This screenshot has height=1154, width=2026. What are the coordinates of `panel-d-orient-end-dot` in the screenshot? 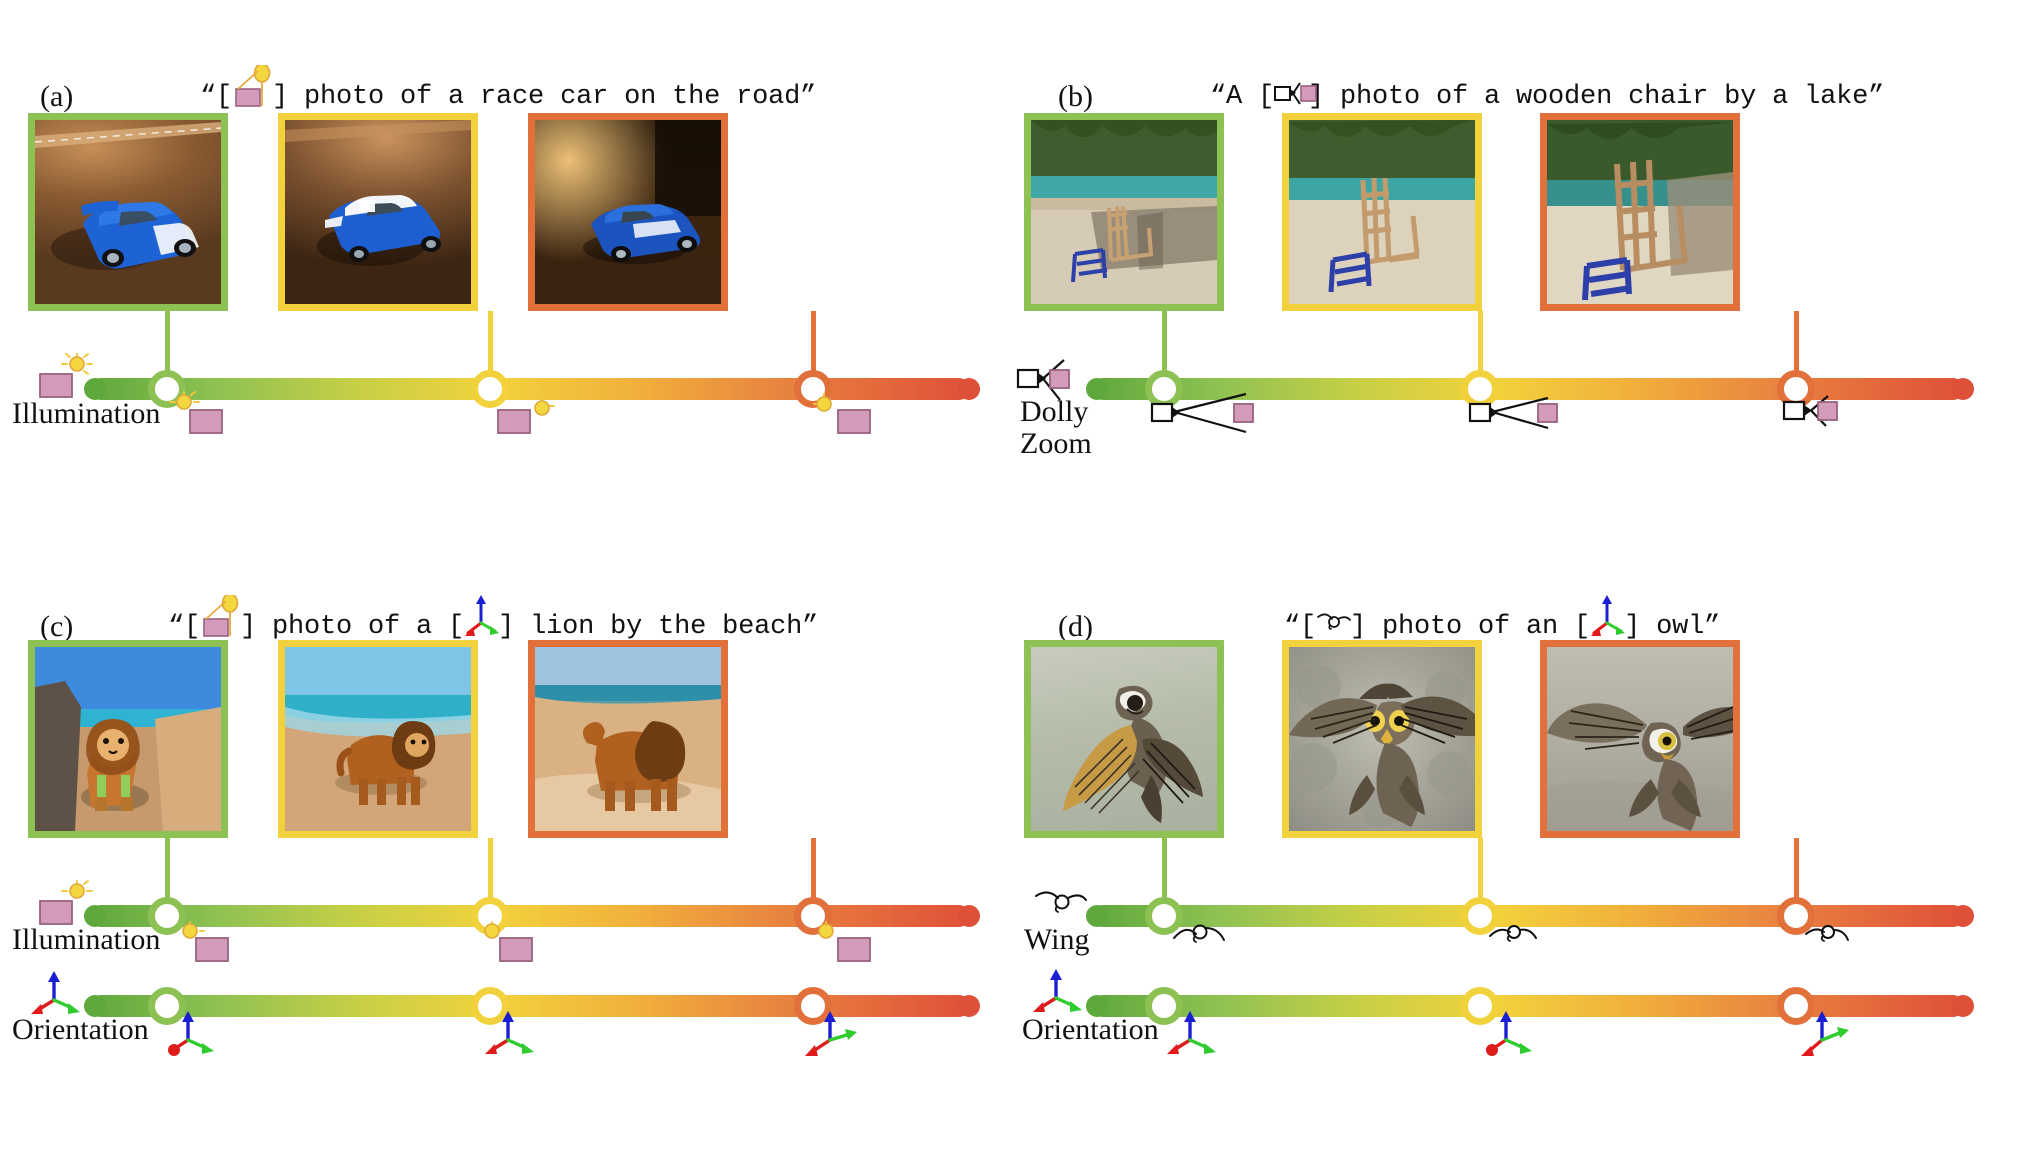 It's located at (1963, 1006).